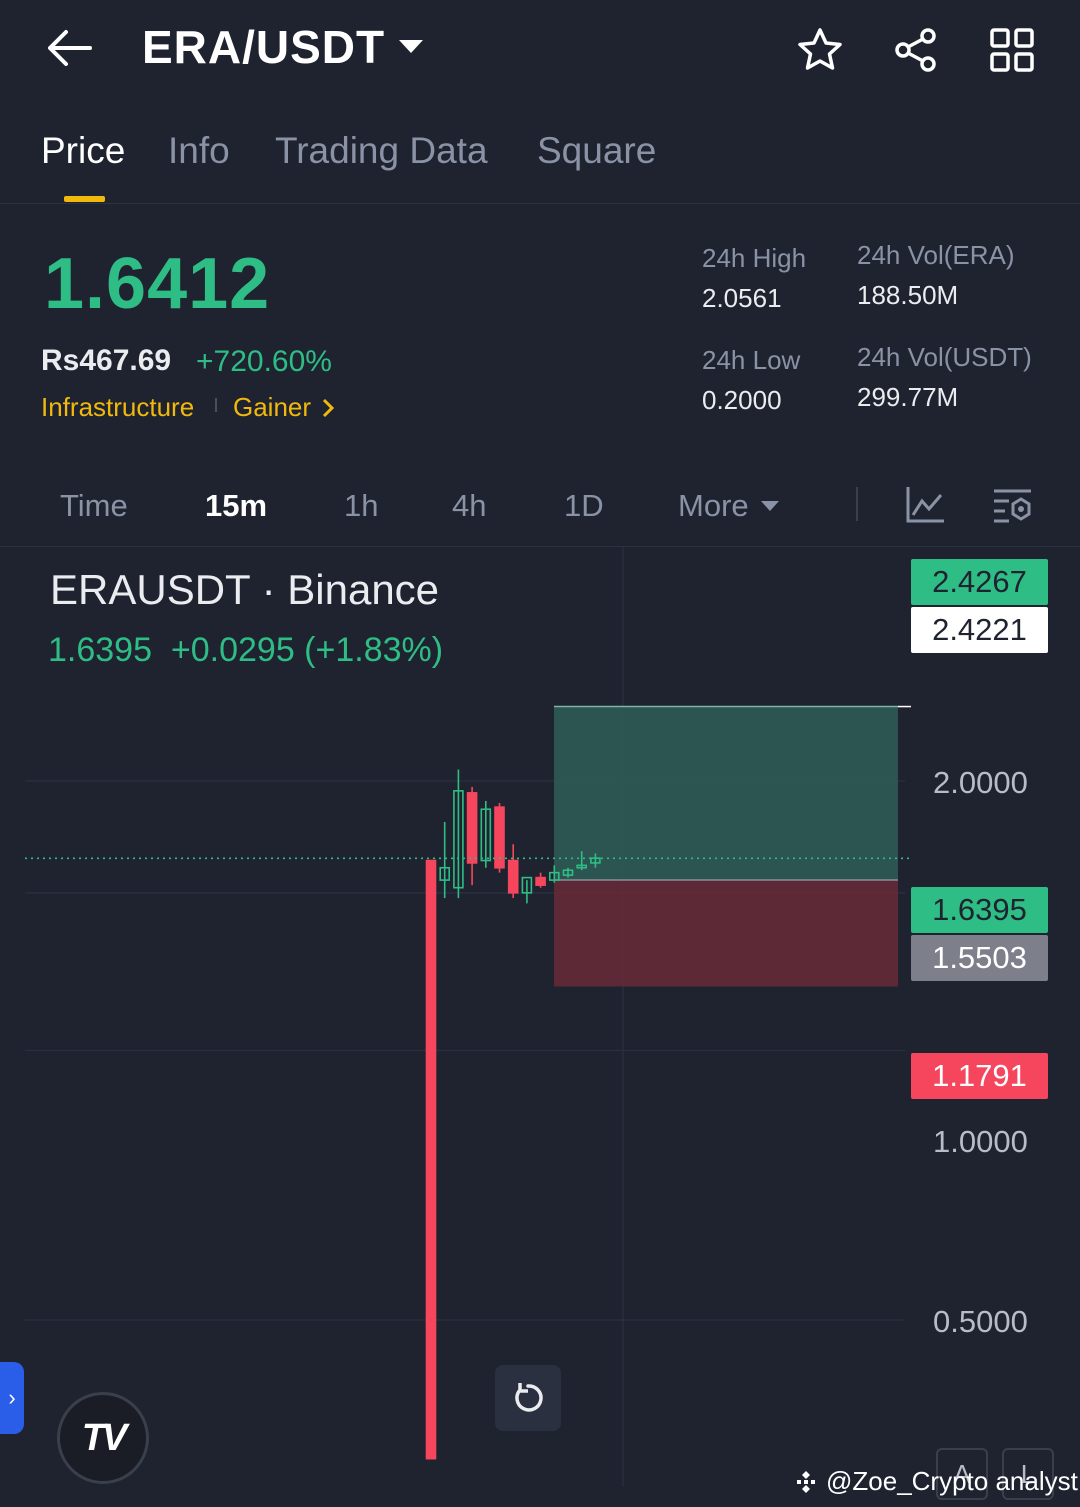 This screenshot has width=1080, height=1507. What do you see at coordinates (94, 506) in the screenshot?
I see `timeframe-time: Time` at bounding box center [94, 506].